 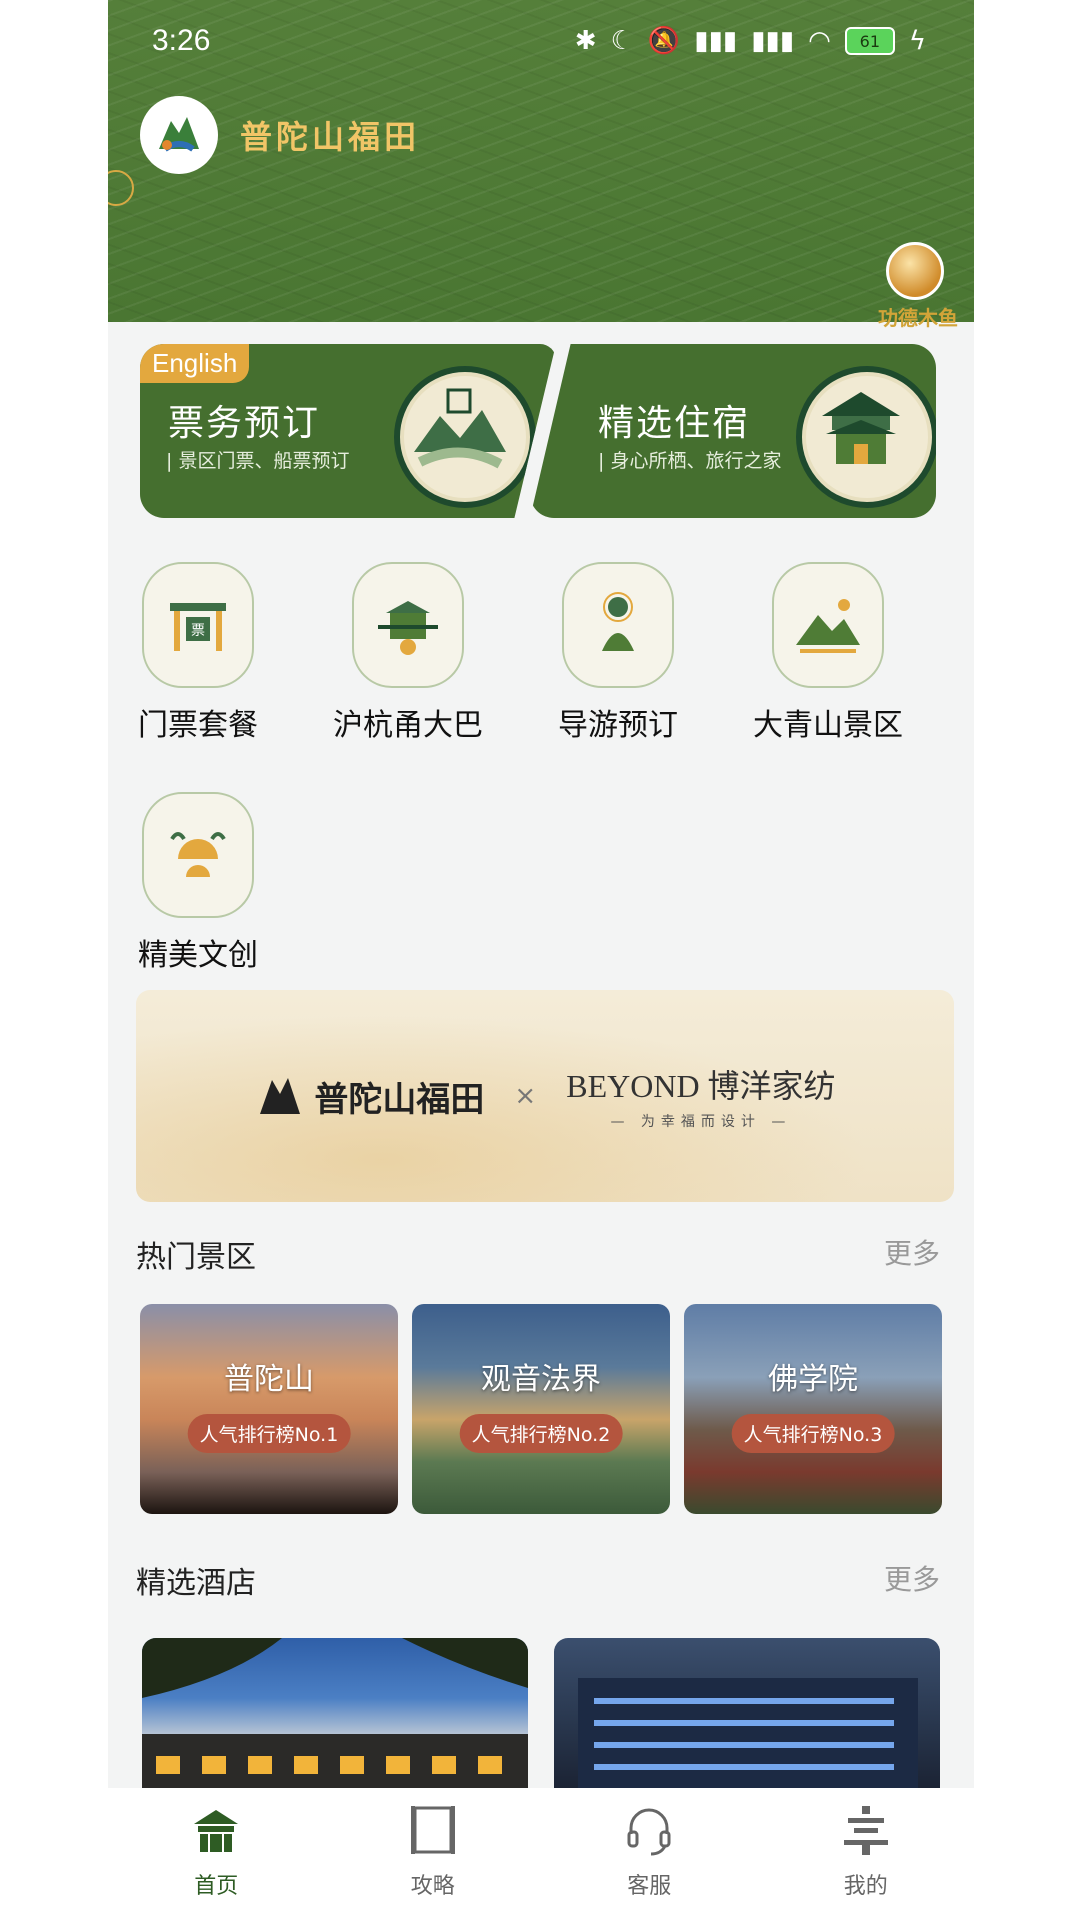 I want to click on status-icons: ✱ ☾ 🔕 ▮▮▮ ▮▮▮ ◠ 61 ϟ, so click(x=750, y=41).